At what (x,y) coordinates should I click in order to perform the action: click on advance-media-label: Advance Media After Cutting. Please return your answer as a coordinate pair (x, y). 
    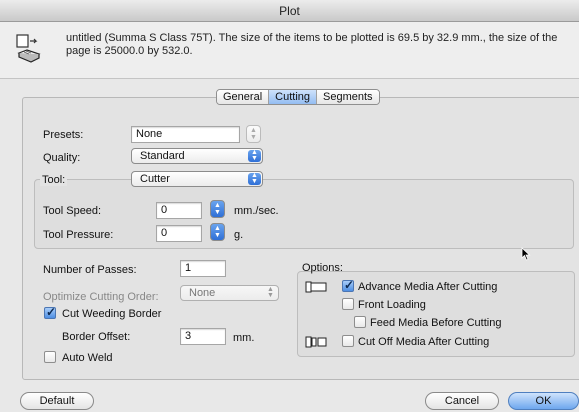
    Looking at the image, I should click on (428, 287).